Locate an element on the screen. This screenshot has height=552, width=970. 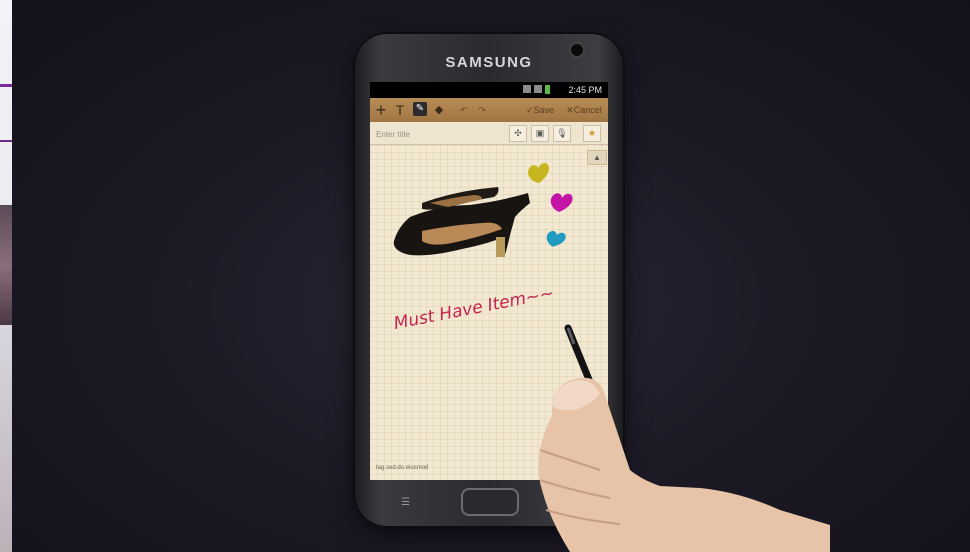
home-button is located at coordinates (490, 502).